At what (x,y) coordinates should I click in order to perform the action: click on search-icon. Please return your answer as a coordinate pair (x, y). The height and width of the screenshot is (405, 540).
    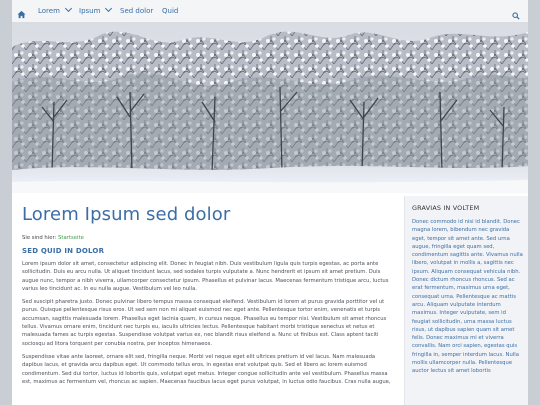
    Looking at the image, I should click on (517, 11).